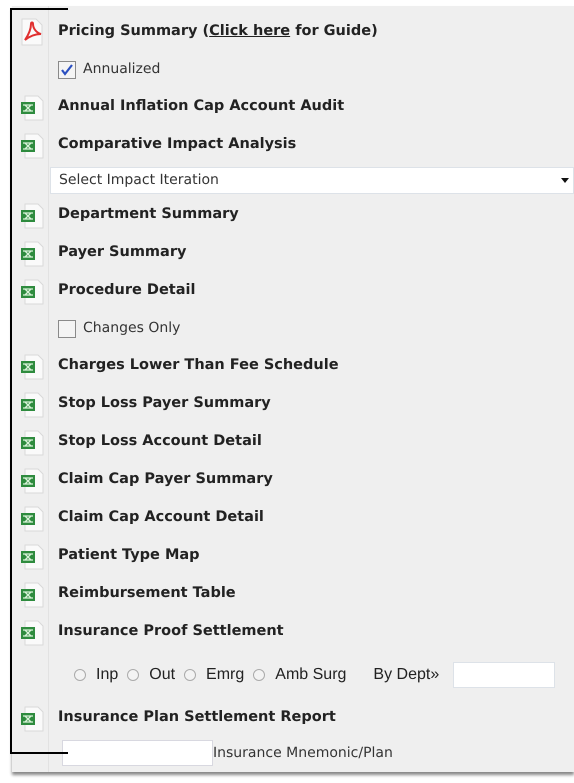 The width and height of the screenshot is (574, 783). What do you see at coordinates (198, 366) in the screenshot?
I see `report-title: Charges Lower Than Fee Schedule` at bounding box center [198, 366].